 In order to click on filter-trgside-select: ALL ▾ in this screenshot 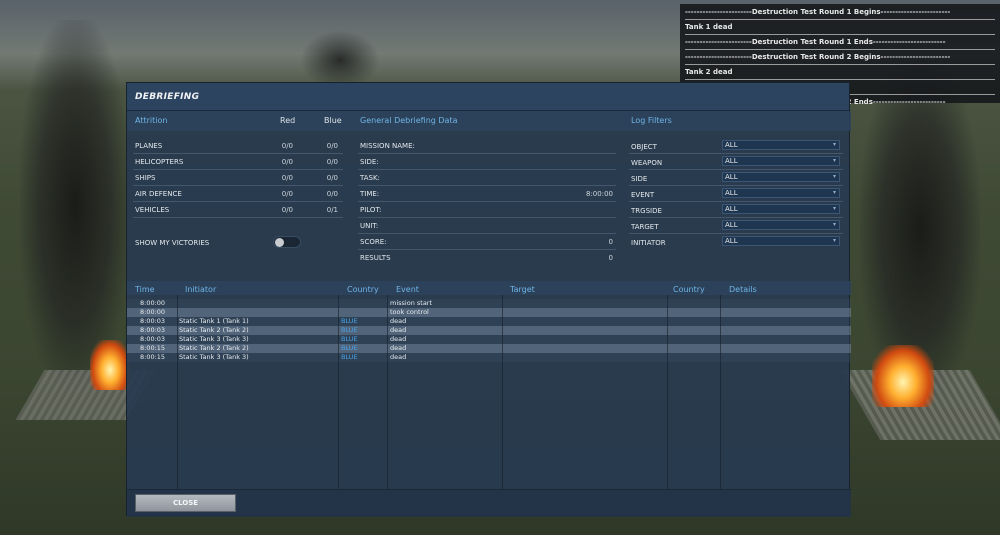, I will do `click(781, 209)`.